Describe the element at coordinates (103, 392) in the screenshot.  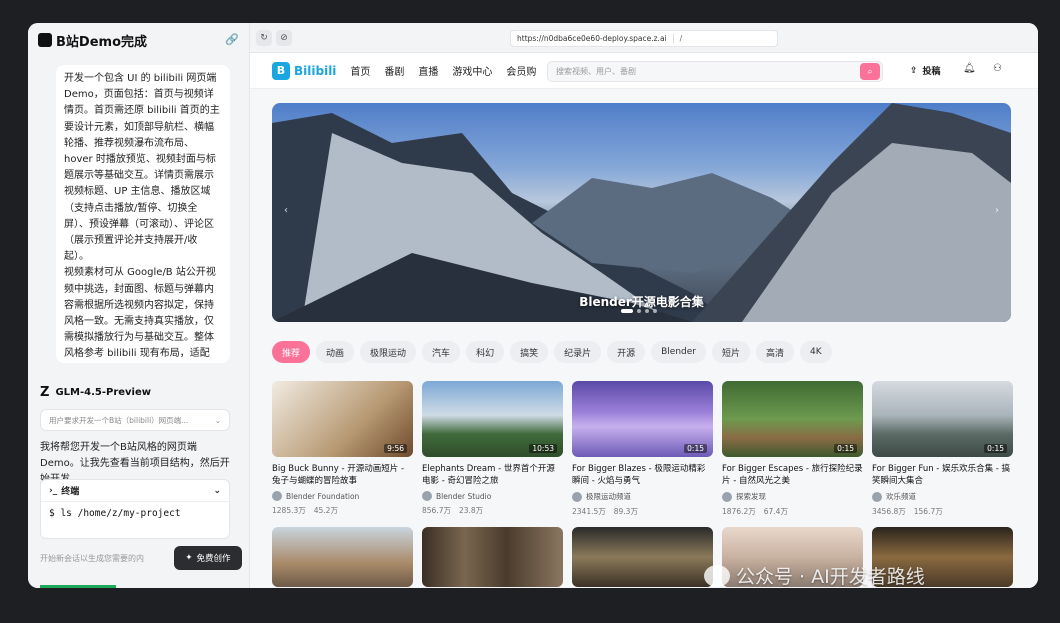
I see `model-name: GLM-4.5-Preview` at that location.